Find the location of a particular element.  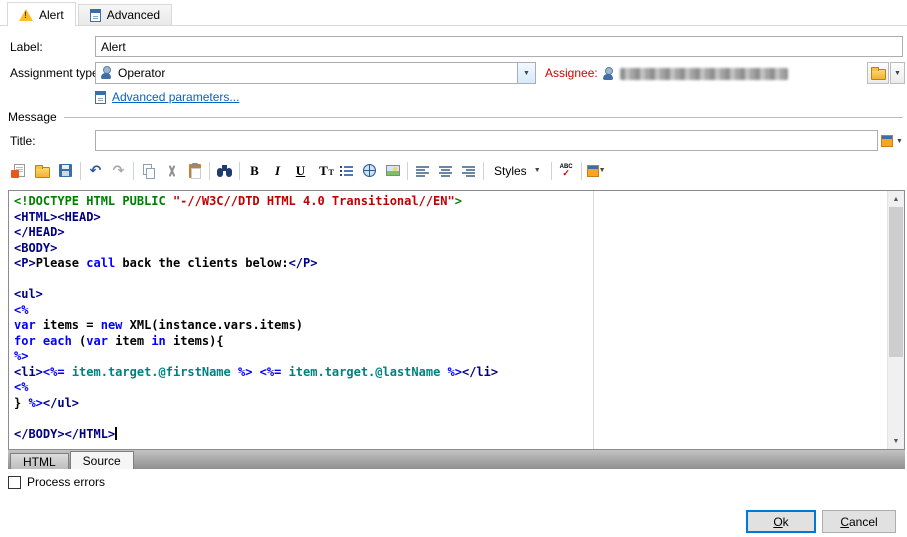

message-group-label: Message is located at coordinates (32, 117).